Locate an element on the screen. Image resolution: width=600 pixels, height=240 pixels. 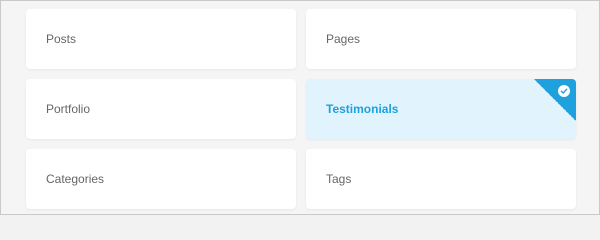
option-card-categories: Categories is located at coordinates (161, 179).